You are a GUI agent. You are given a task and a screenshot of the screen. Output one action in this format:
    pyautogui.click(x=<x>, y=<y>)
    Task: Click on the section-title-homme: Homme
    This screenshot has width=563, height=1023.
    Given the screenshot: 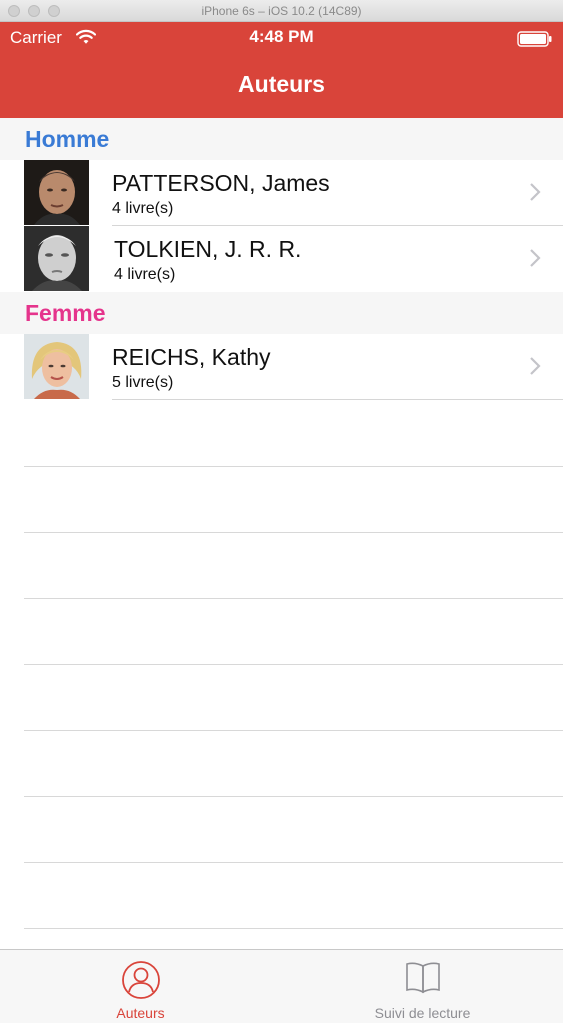 What is the action you would take?
    pyautogui.click(x=67, y=139)
    